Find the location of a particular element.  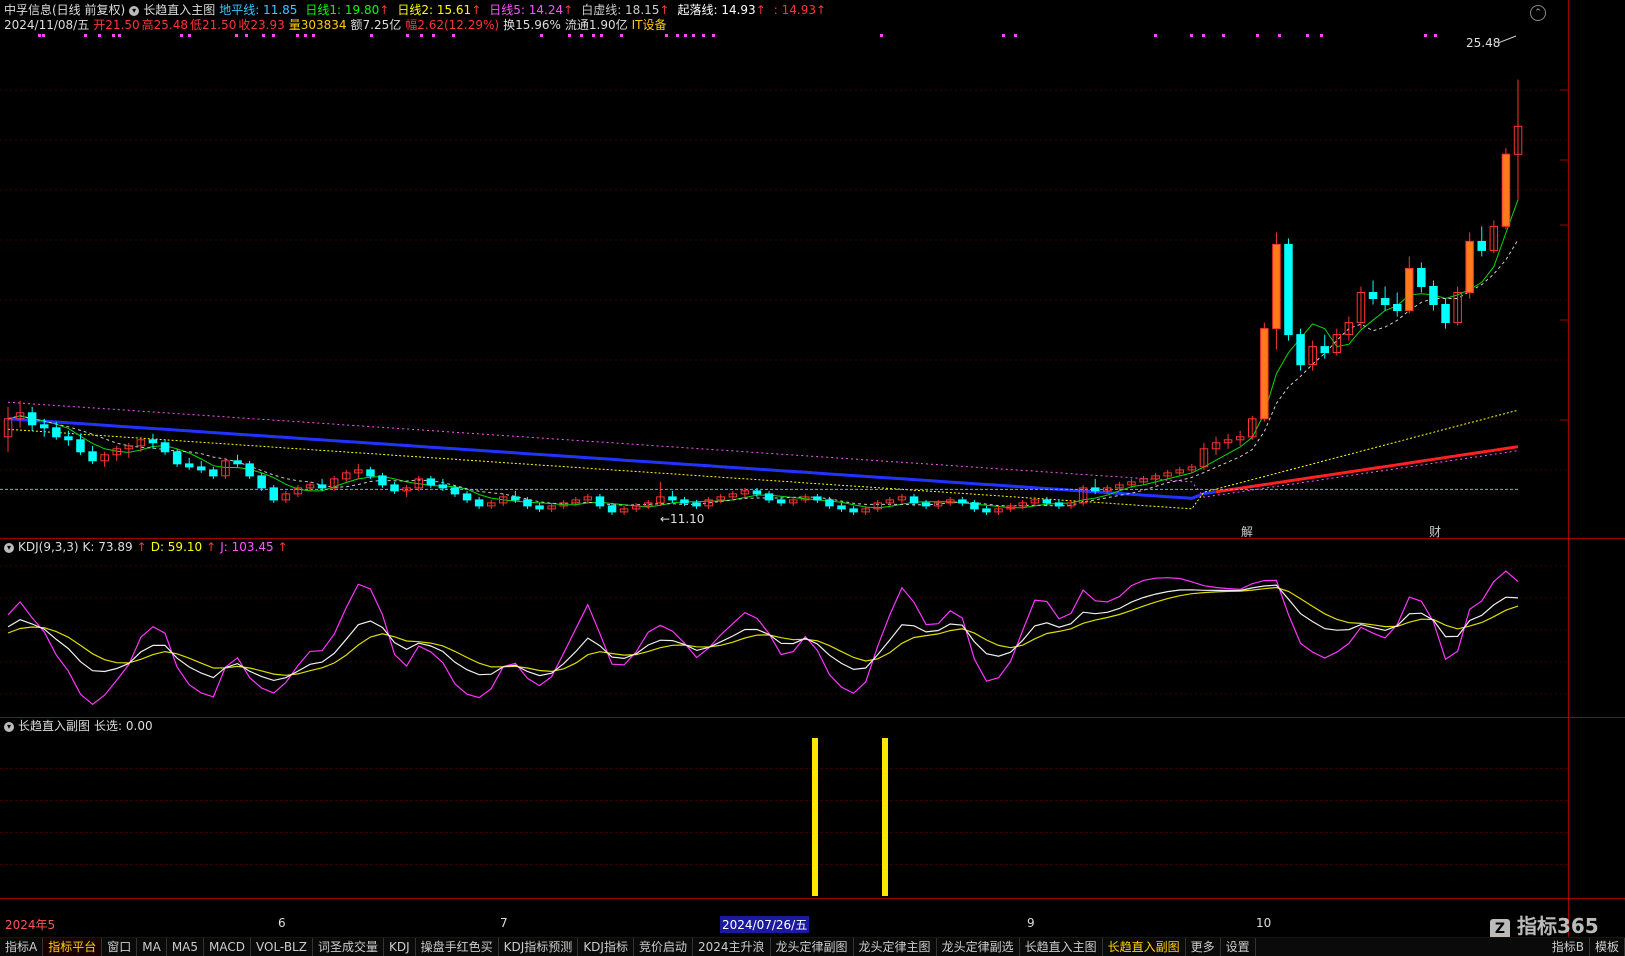

kdj-settings-icon: ▾ is located at coordinates (9, 547).